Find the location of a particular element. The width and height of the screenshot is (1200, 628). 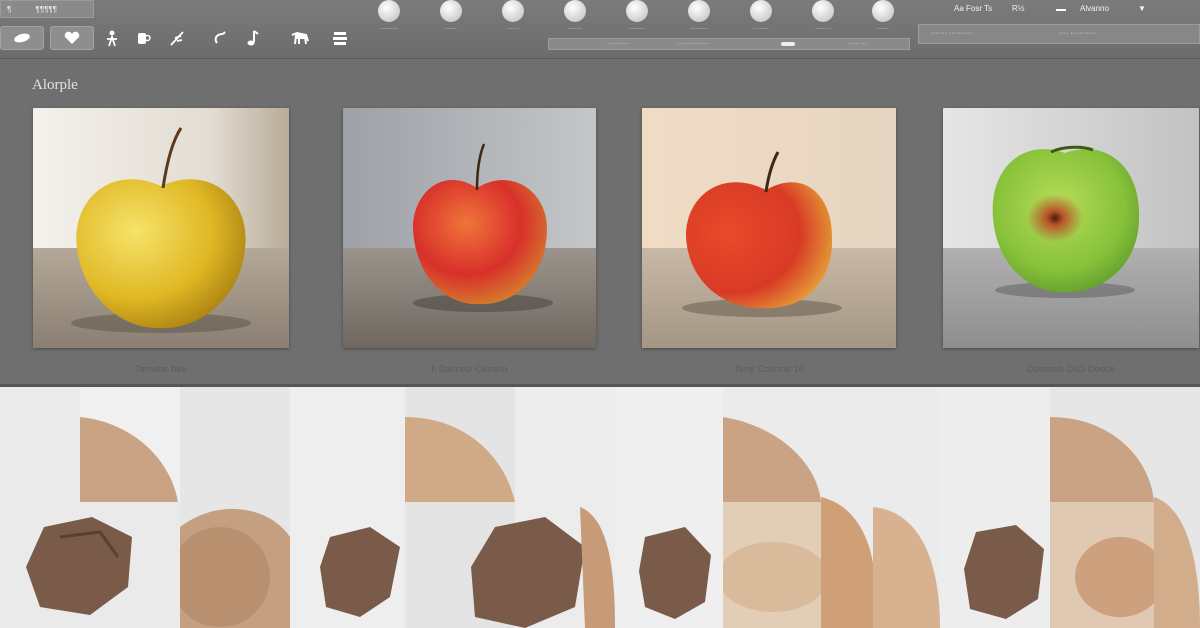

stack-icon is located at coordinates (340, 38).